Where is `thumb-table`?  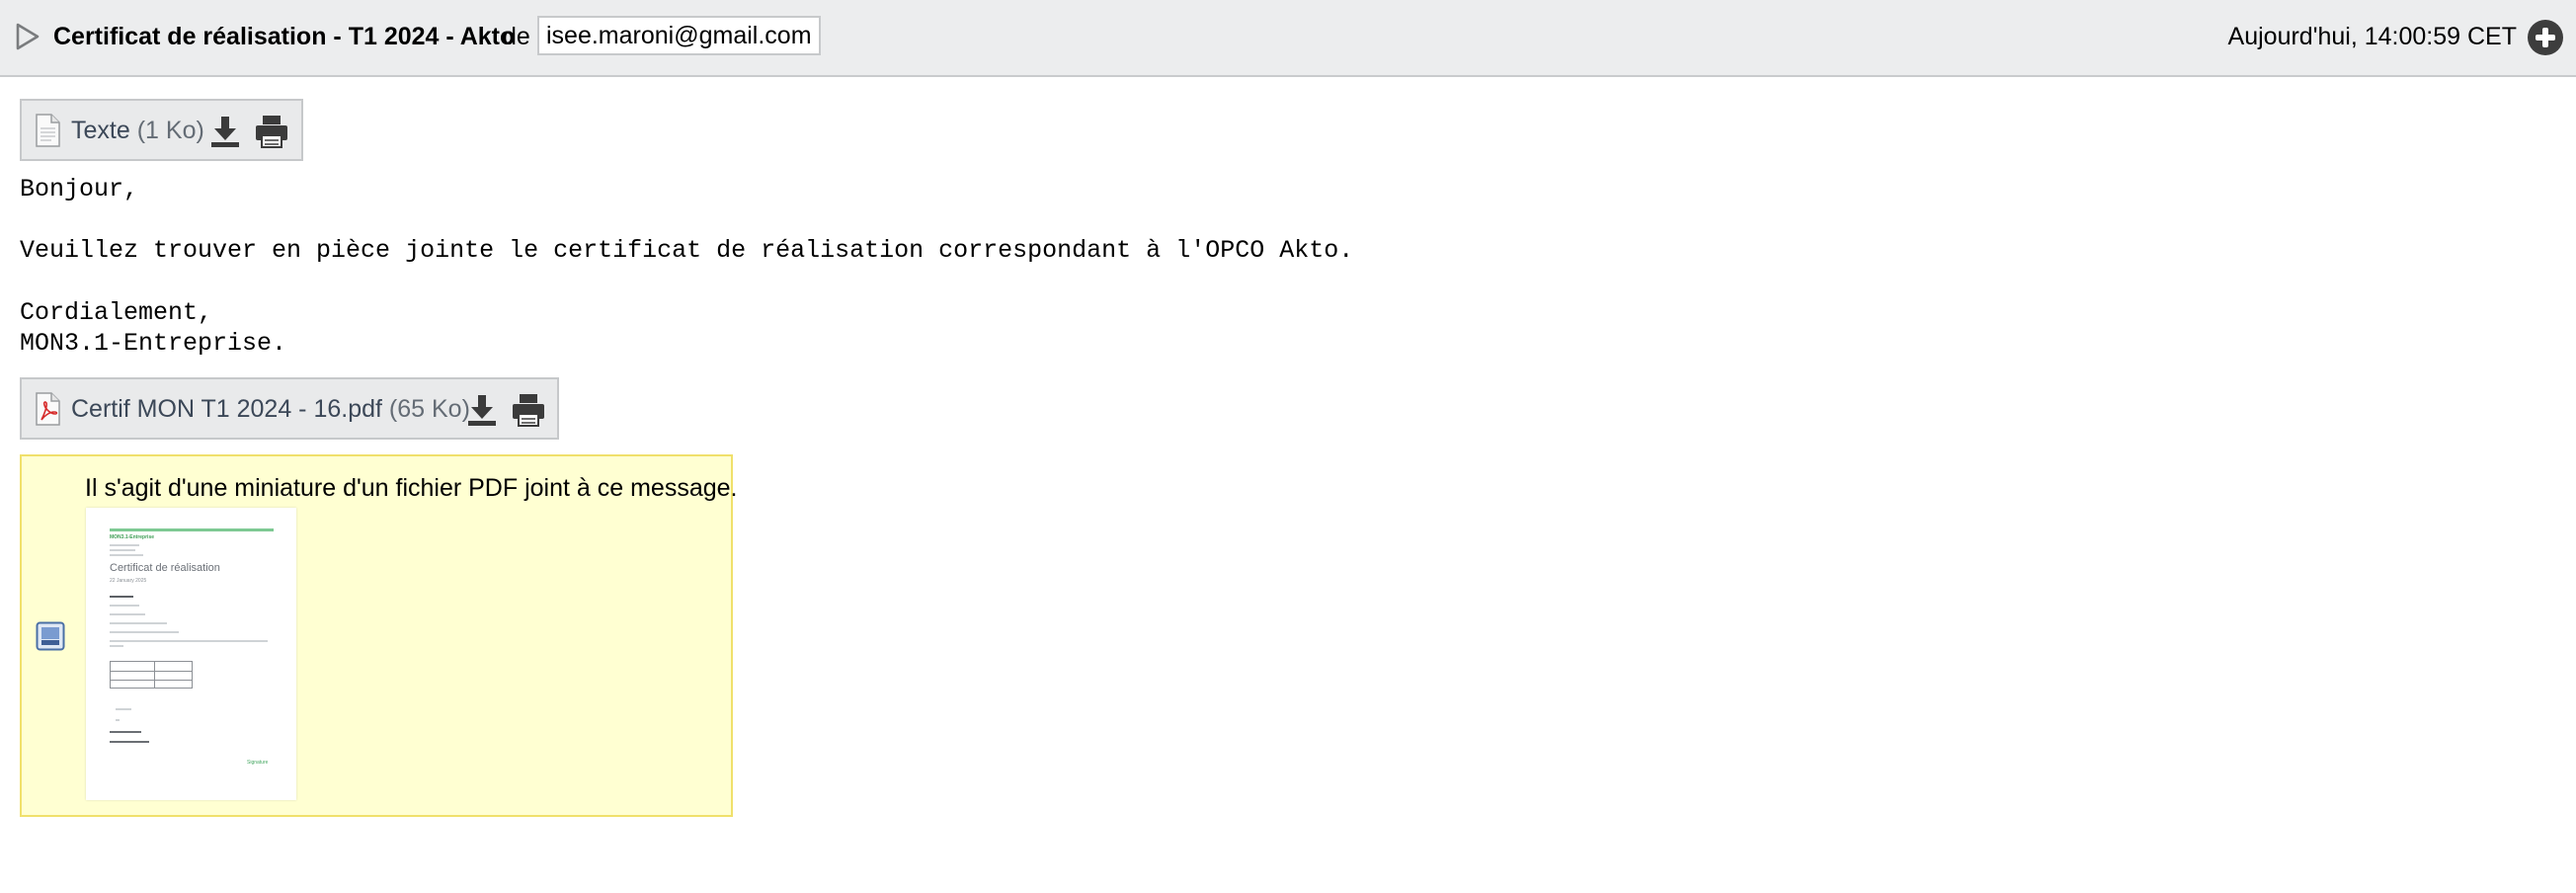 thumb-table is located at coordinates (151, 675).